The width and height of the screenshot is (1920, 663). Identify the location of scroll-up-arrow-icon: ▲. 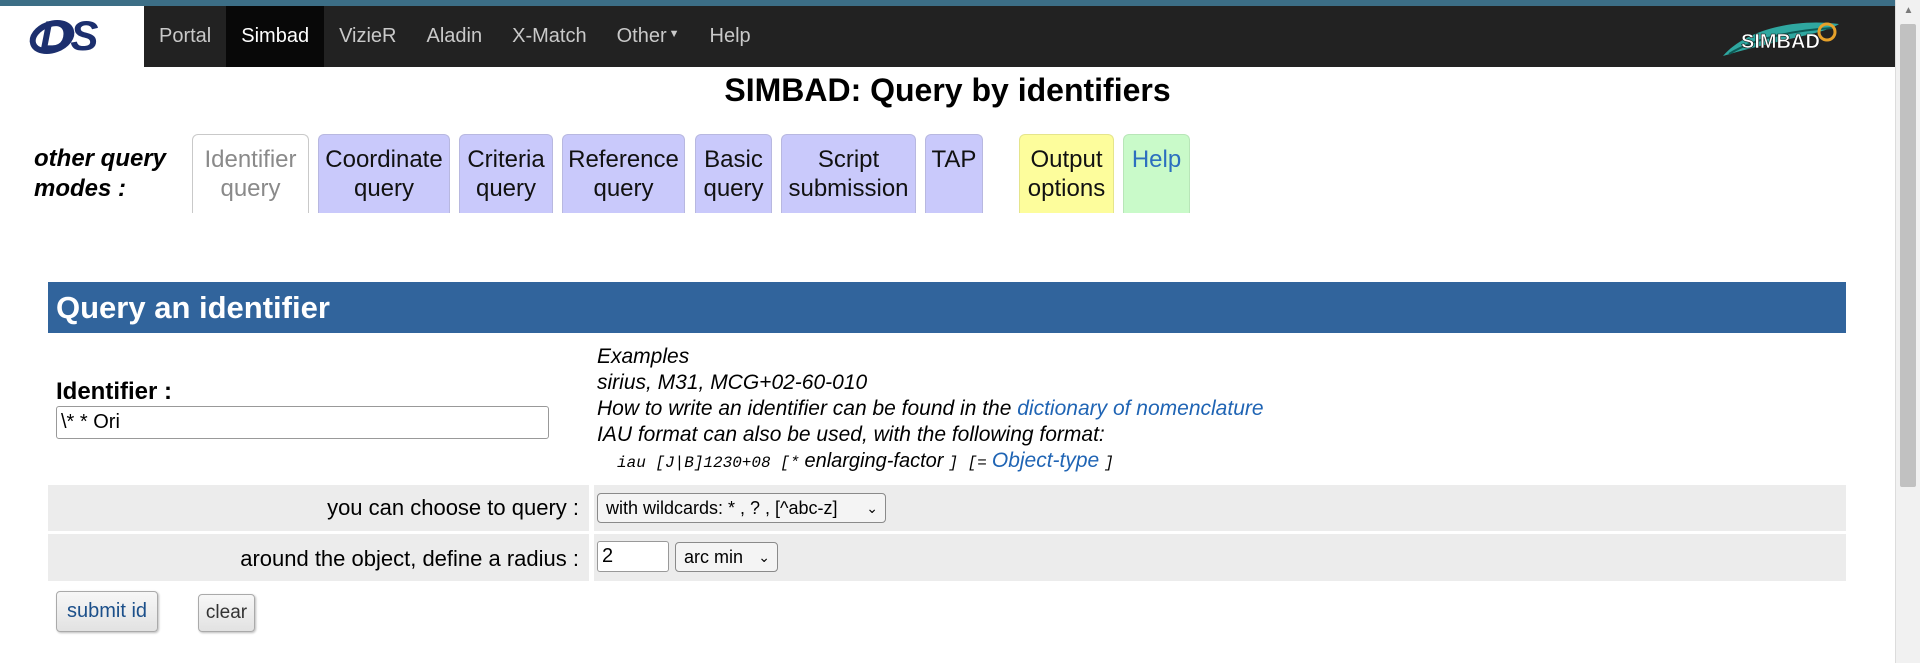
(1908, 11).